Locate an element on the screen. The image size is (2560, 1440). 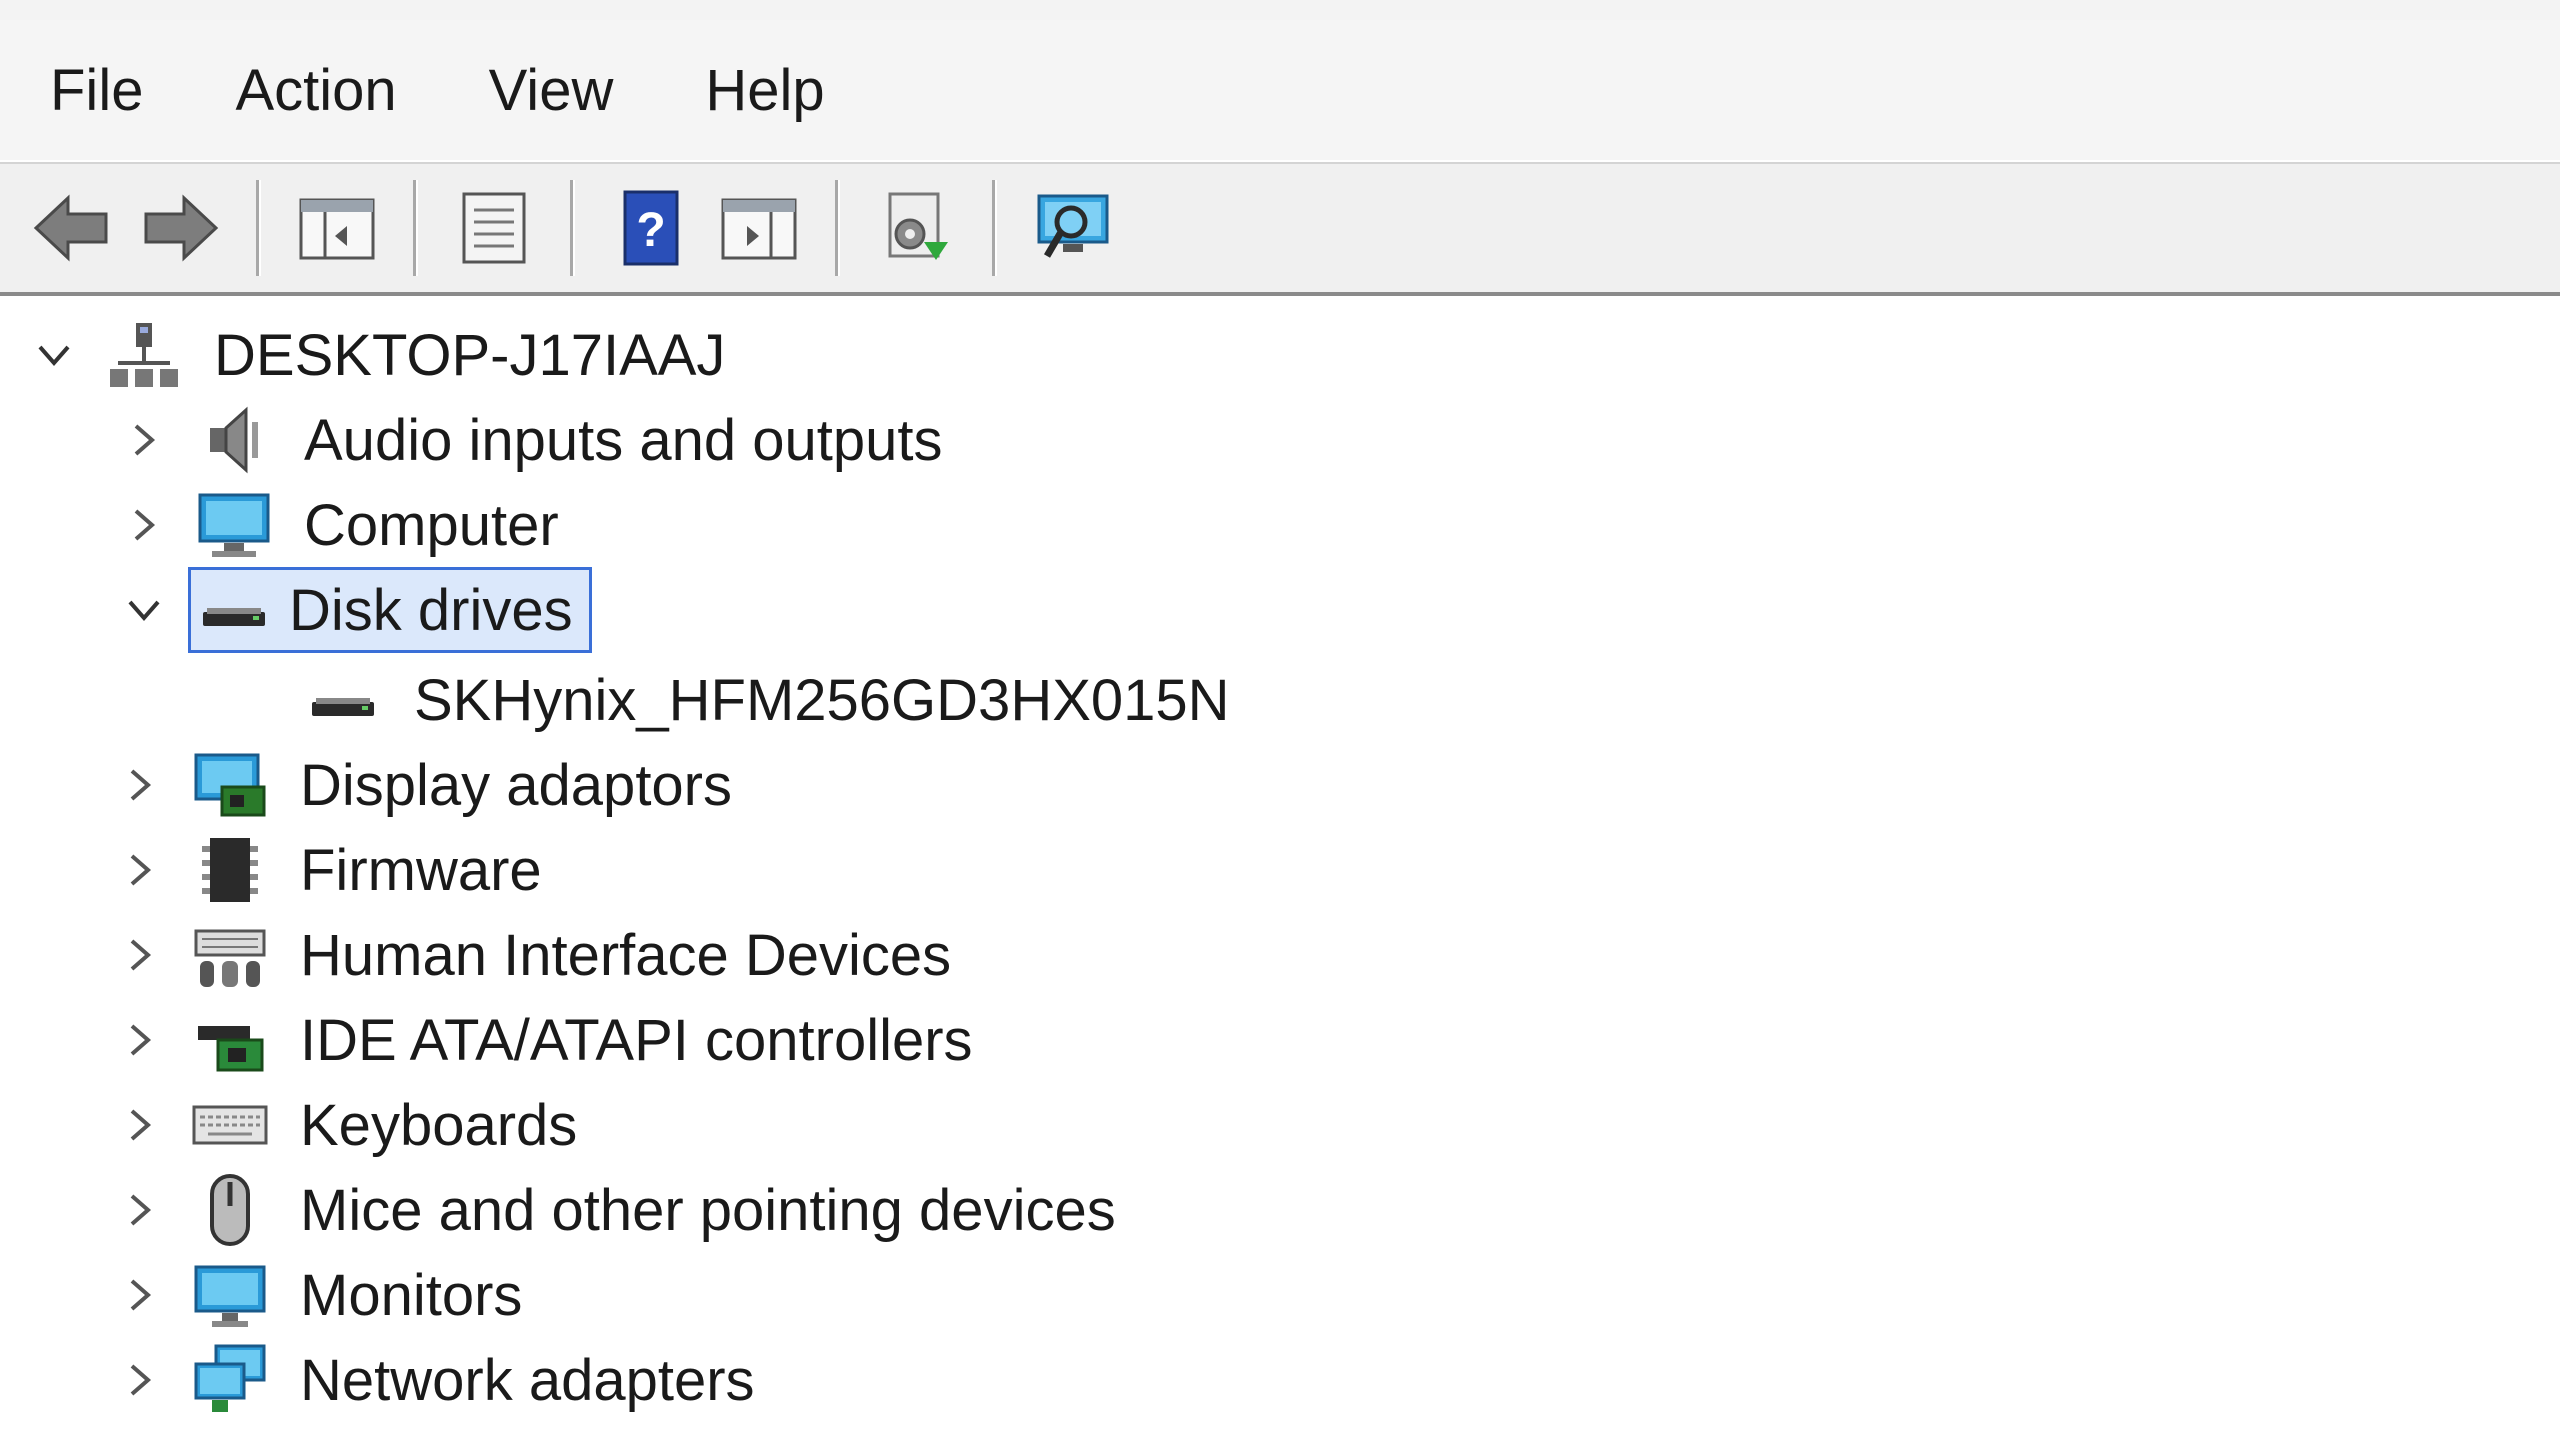
tree-item-keyboards: Keyboards is located at coordinates (348, 1125).